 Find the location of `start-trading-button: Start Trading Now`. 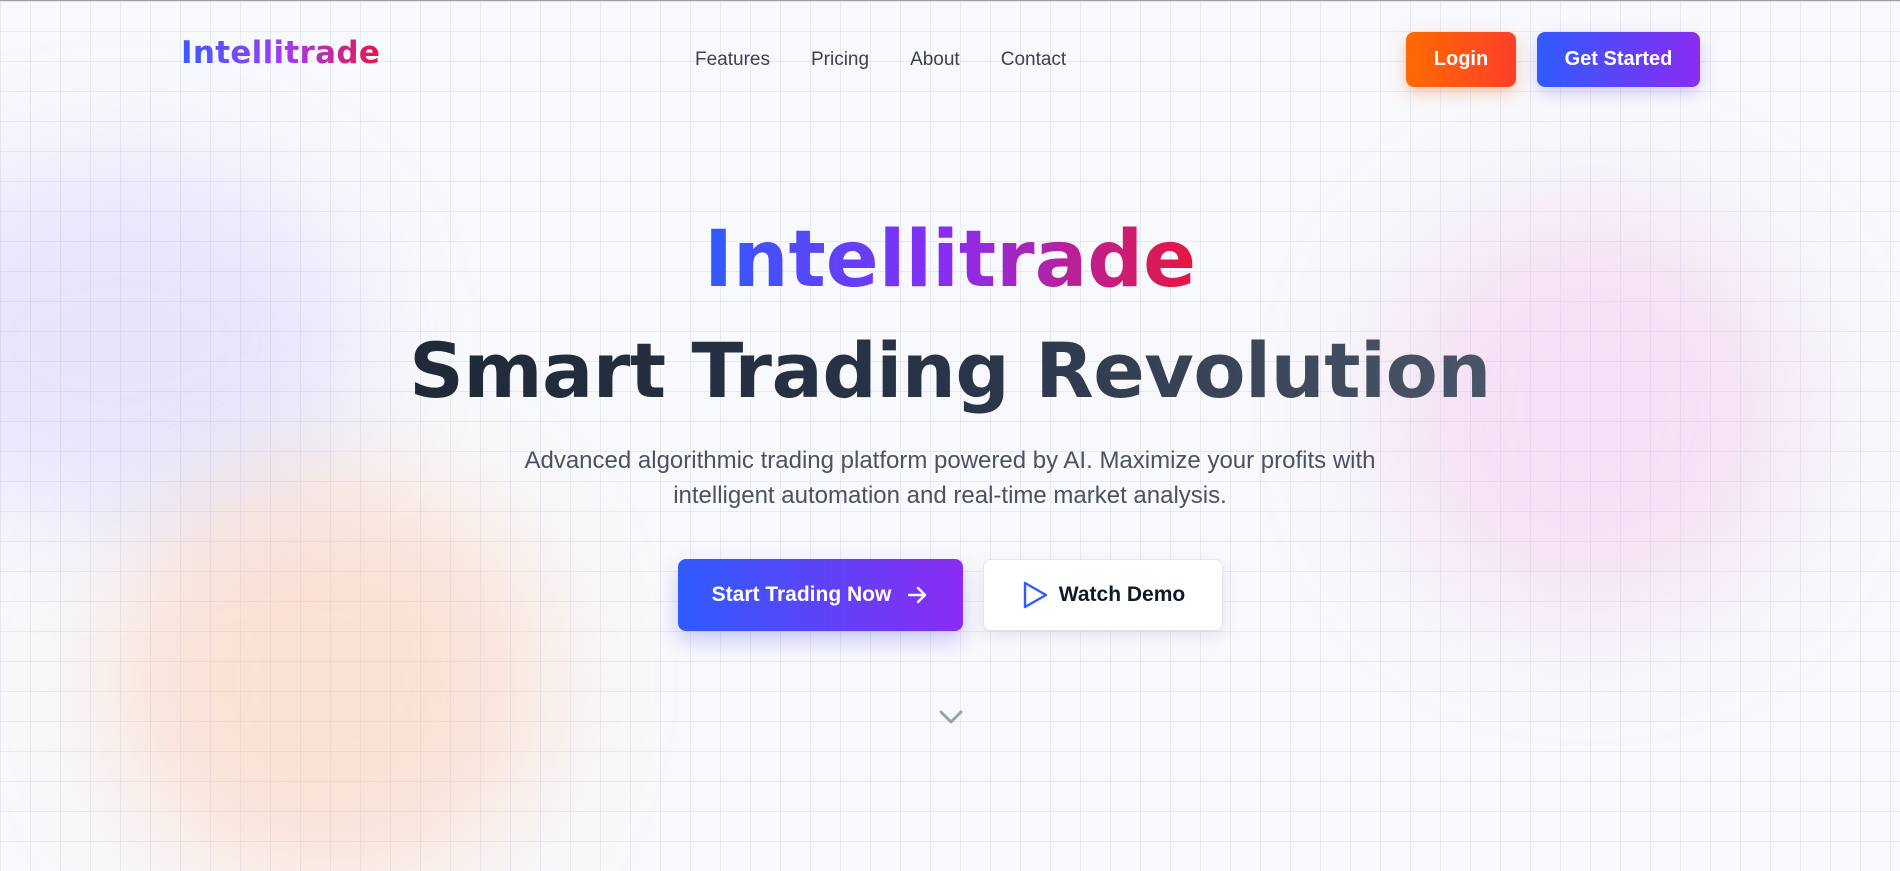

start-trading-button: Start Trading Now is located at coordinates (820, 595).